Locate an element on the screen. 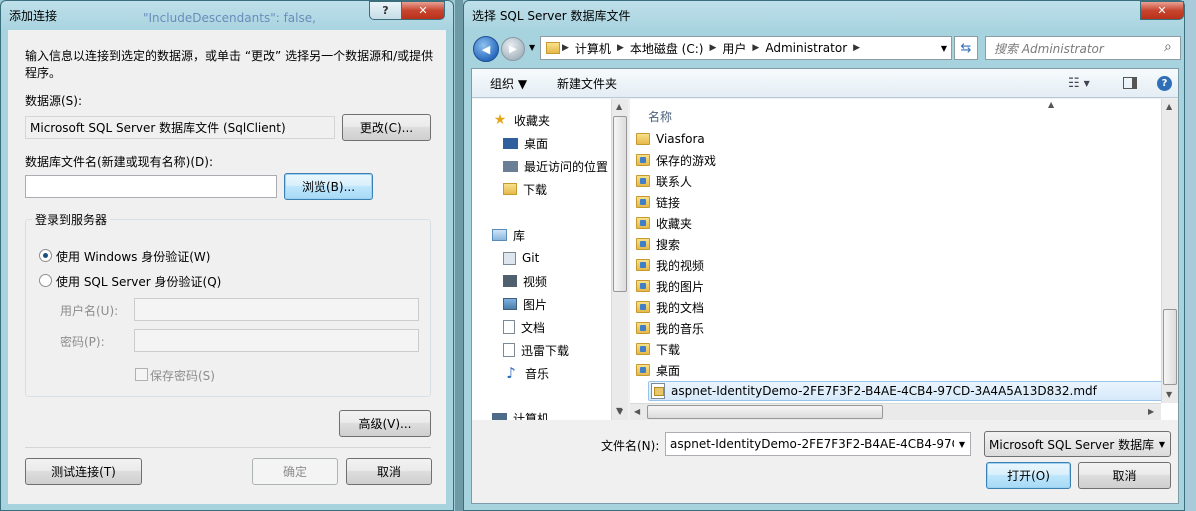  forward-button: ▶ is located at coordinates (513, 49).